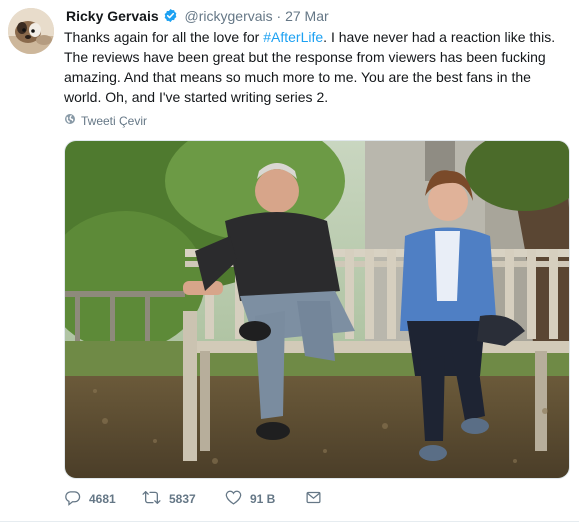  I want to click on retweet-button: 5837, so click(183, 499).